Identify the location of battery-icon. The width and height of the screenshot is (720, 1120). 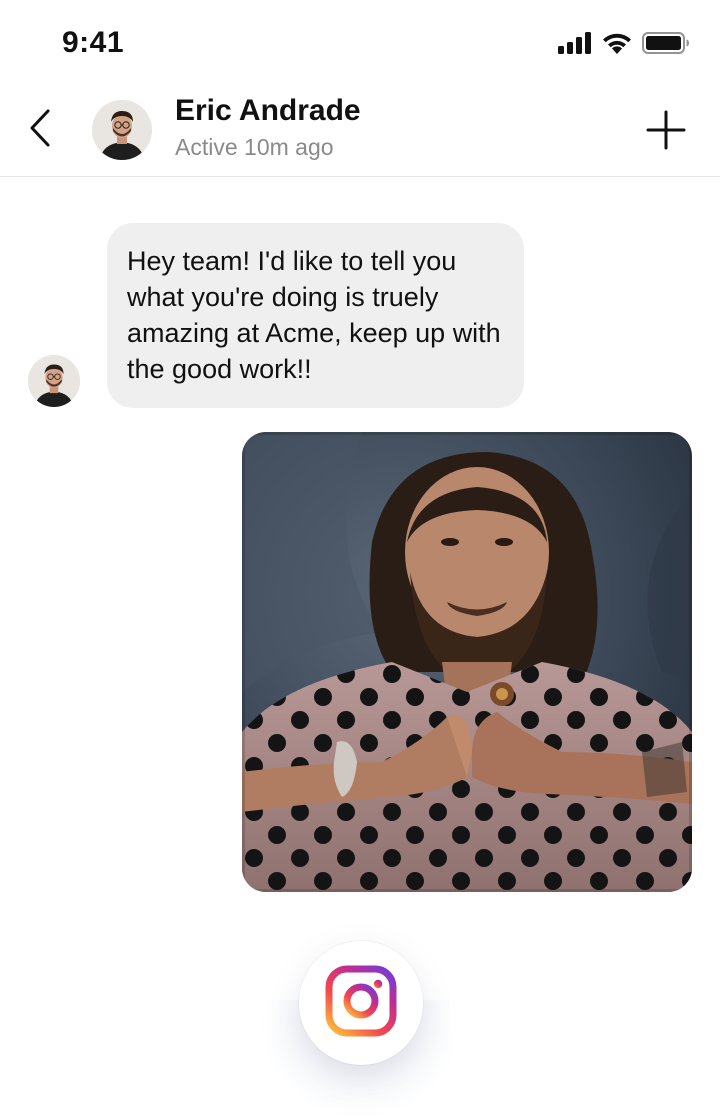
(666, 45).